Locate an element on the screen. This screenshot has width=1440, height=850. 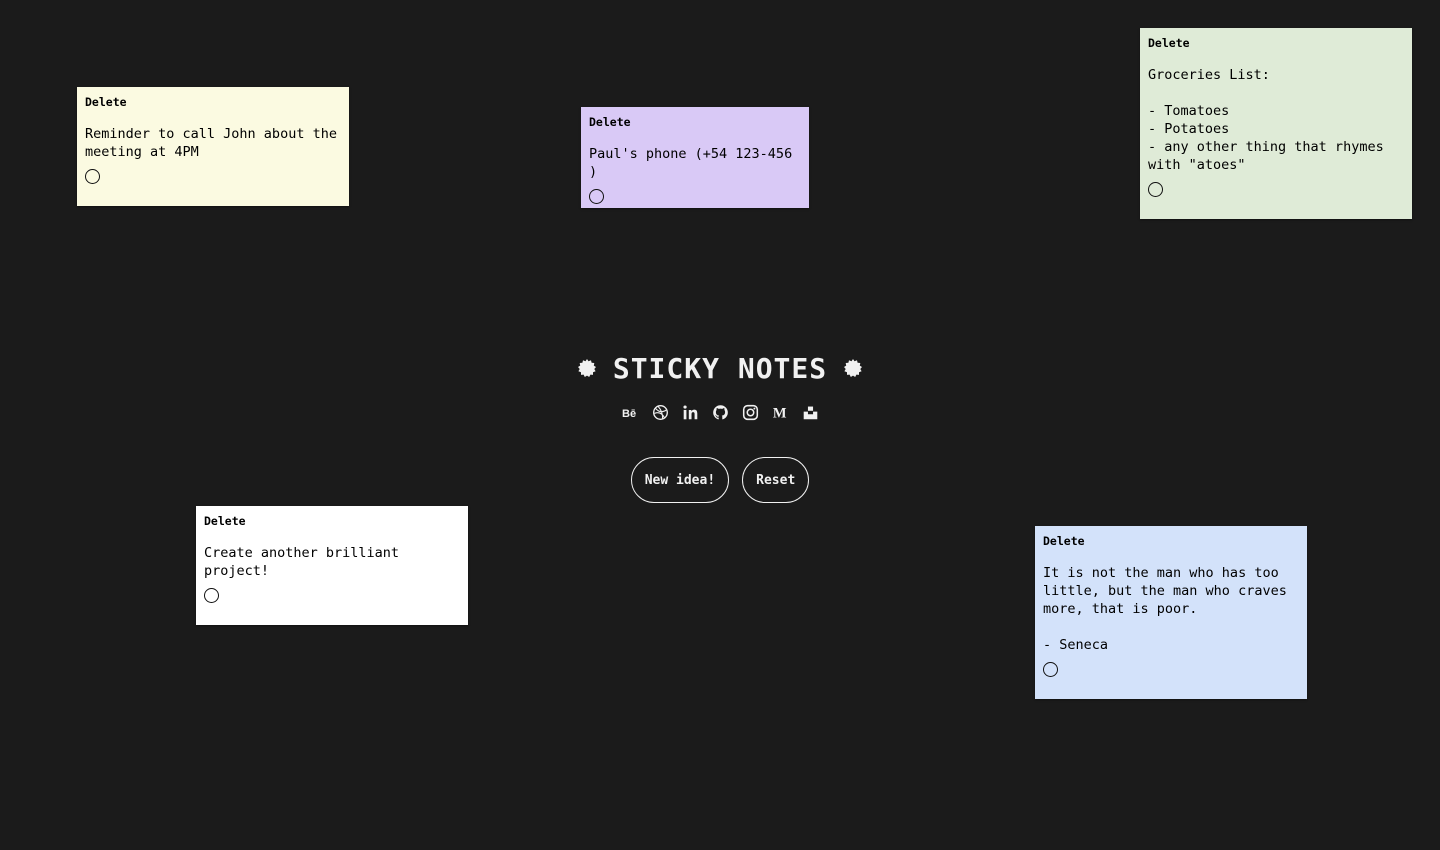
medium-icon: M is located at coordinates (780, 412).